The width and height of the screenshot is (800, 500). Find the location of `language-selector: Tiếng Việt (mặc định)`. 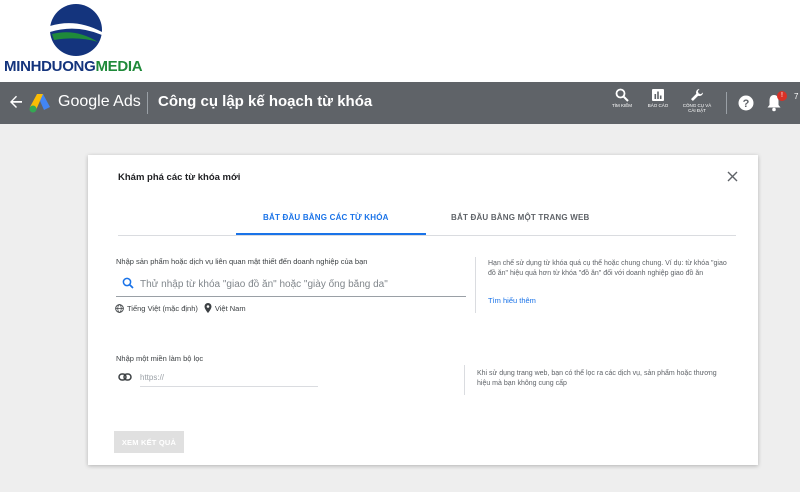

language-selector: Tiếng Việt (mặc định) is located at coordinates (156, 308).